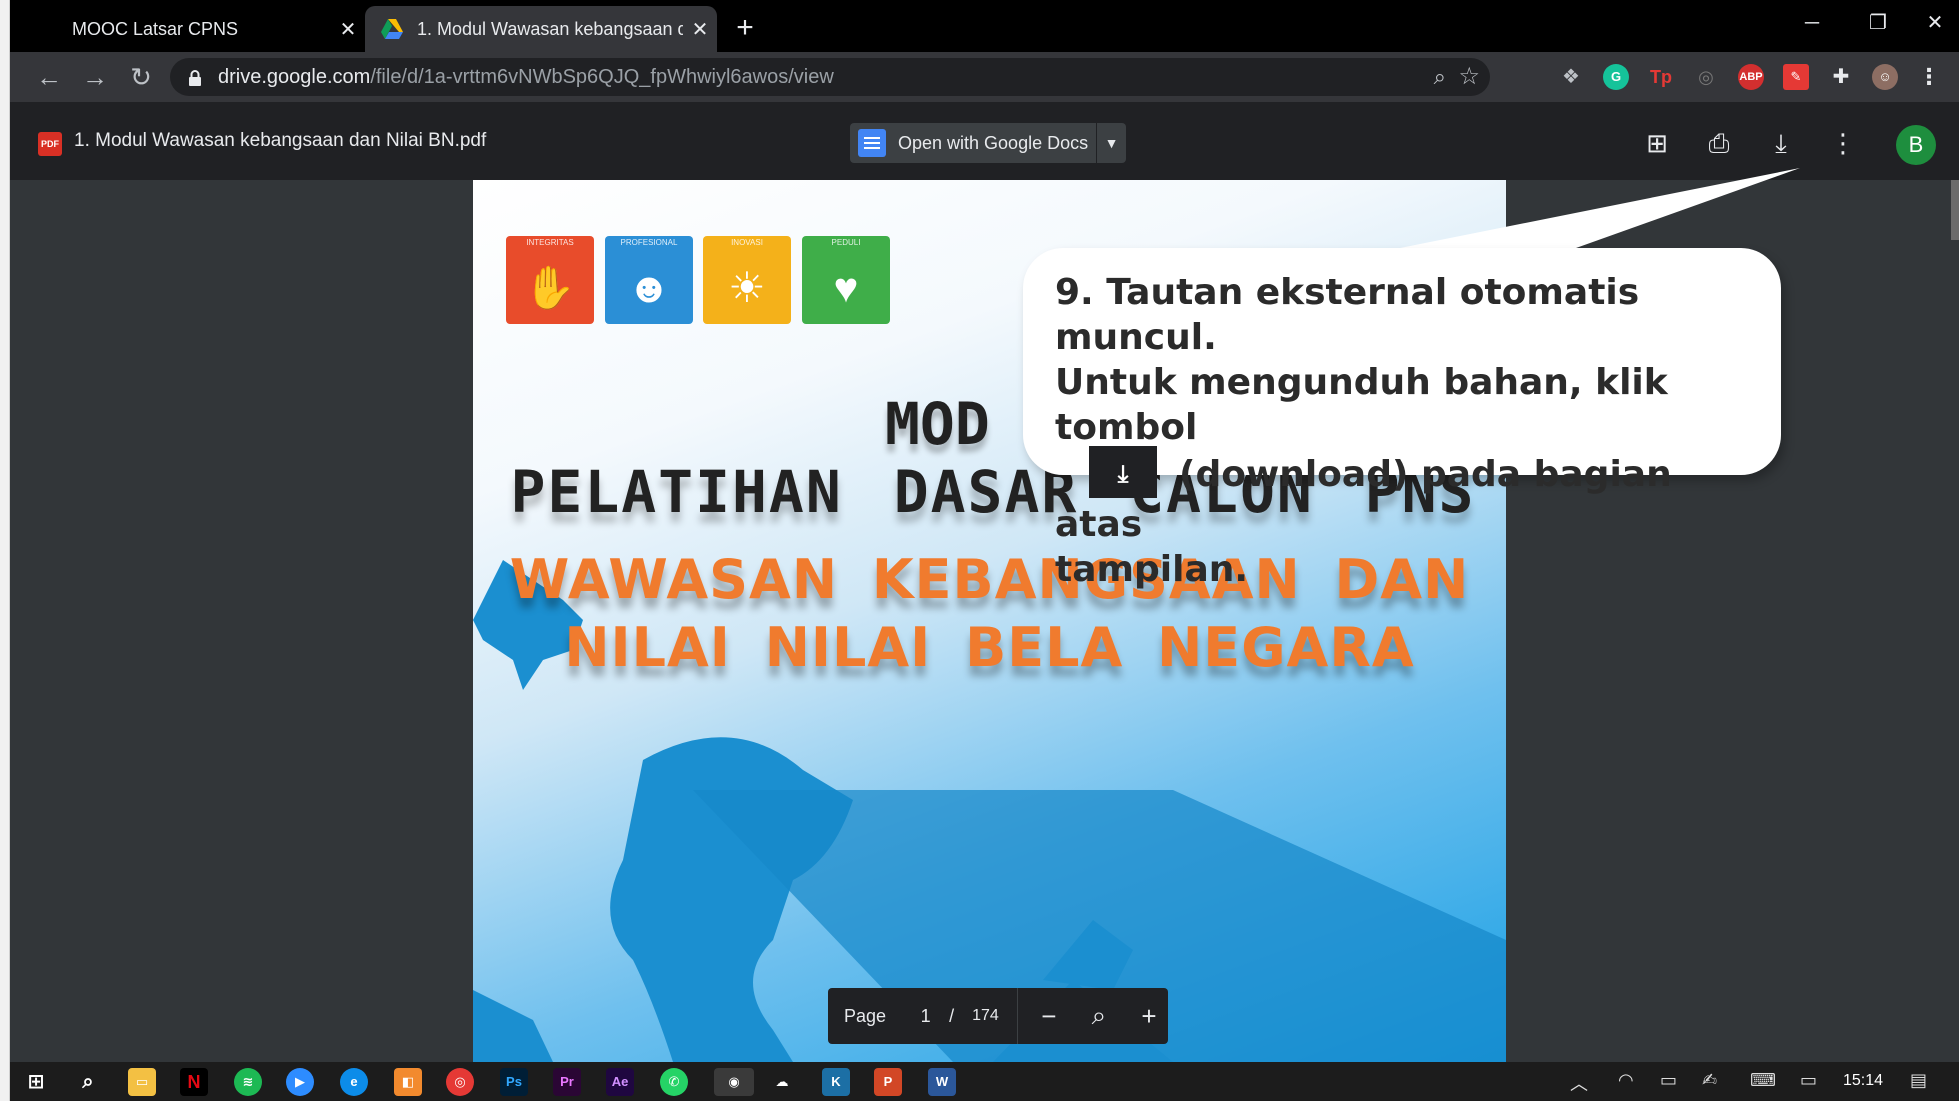 The image size is (1959, 1101). I want to click on document-subtitle-line-2: NILAI NILAI BELA NEGARA, so click(989, 647).